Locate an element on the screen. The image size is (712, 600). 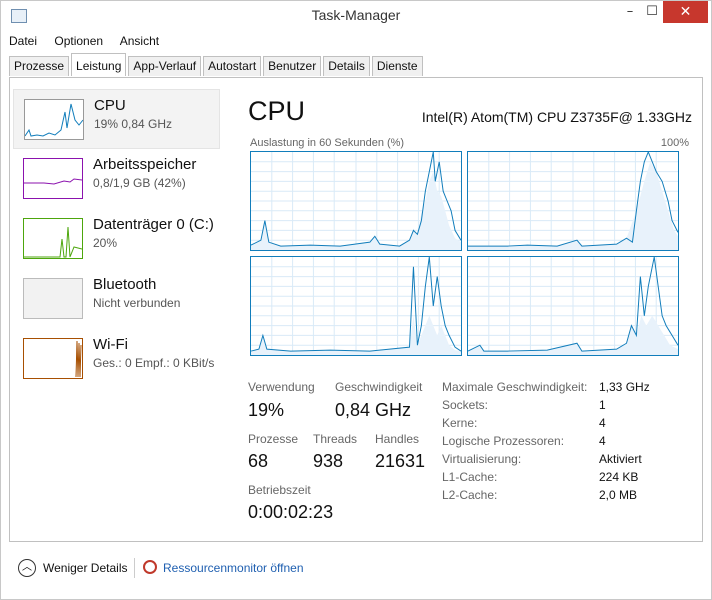
menu-ansicht: Ansicht is located at coordinates (139, 41).